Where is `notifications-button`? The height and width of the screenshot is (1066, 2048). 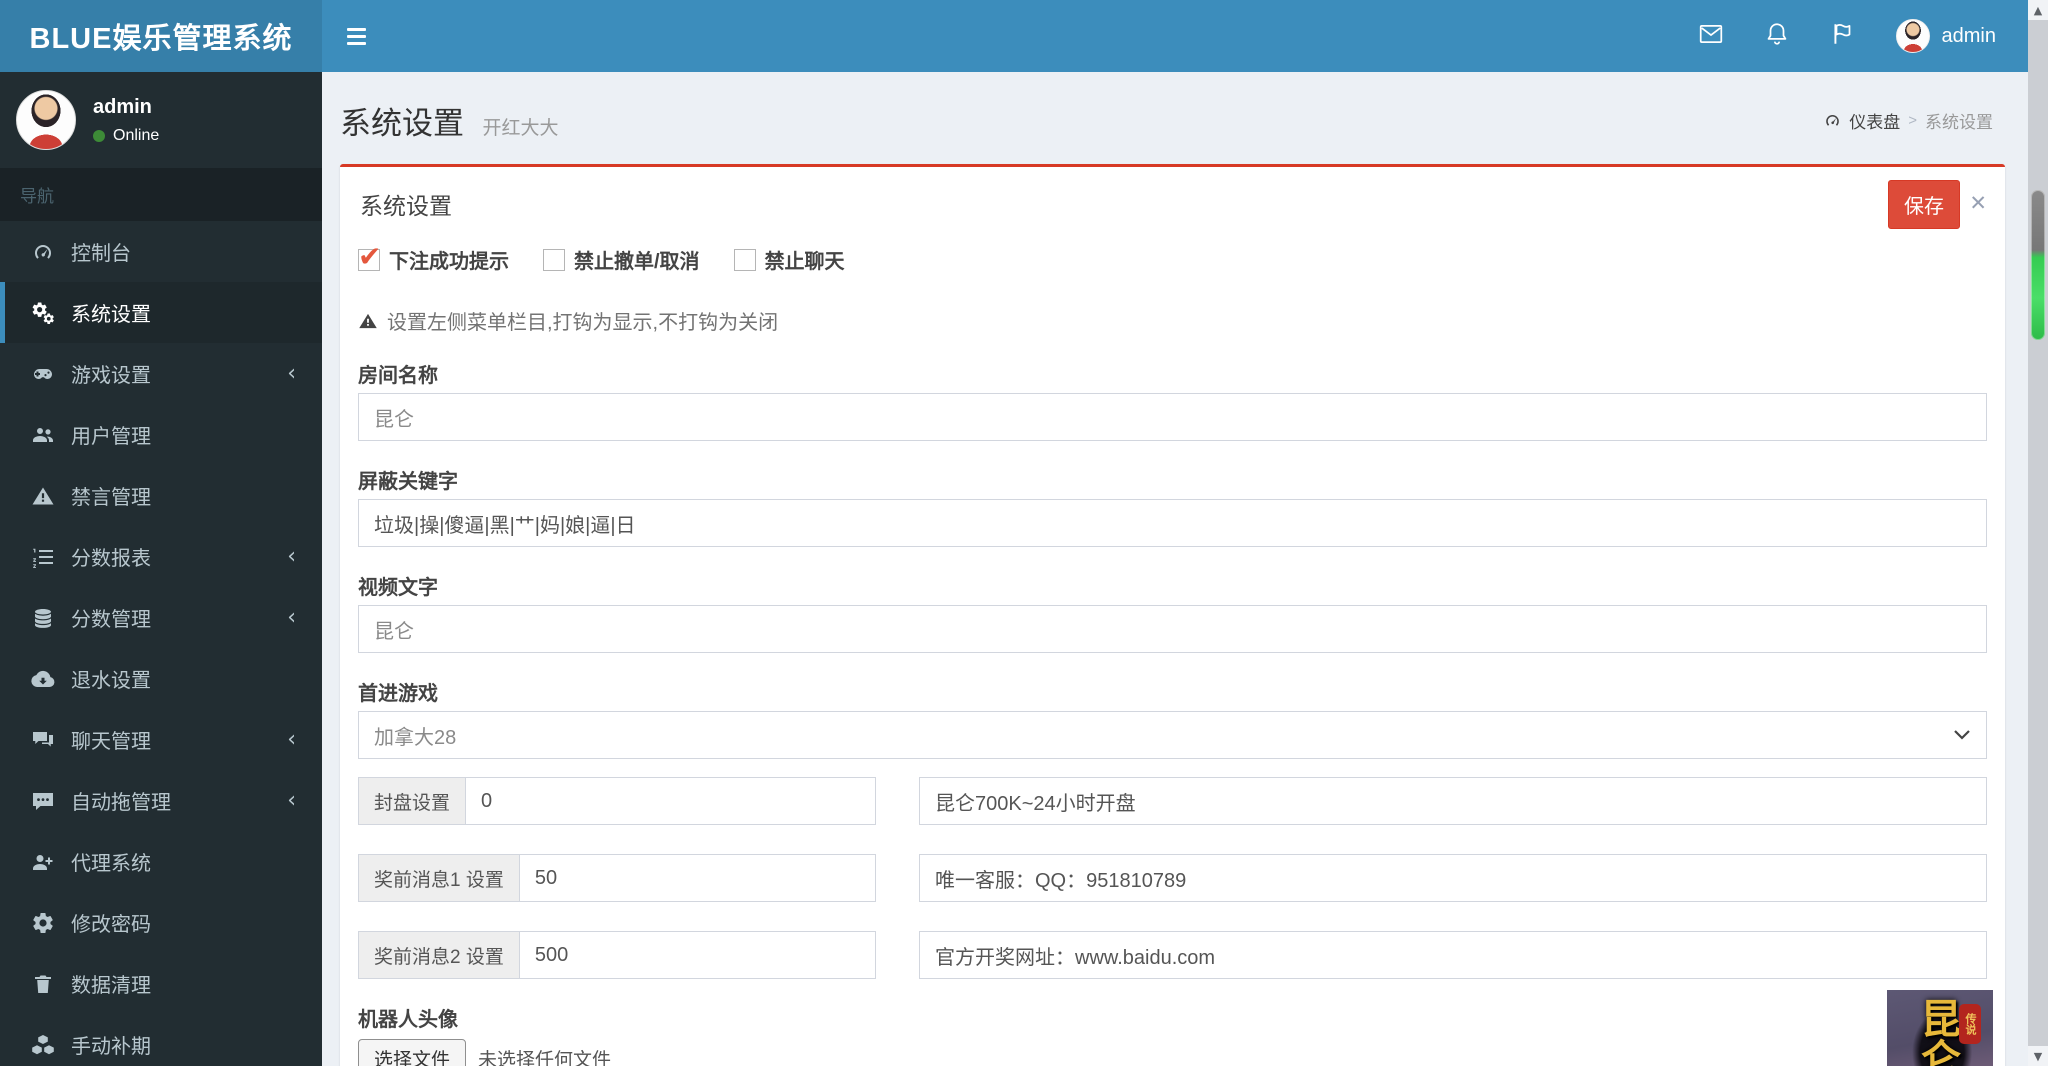 notifications-button is located at coordinates (1777, 36).